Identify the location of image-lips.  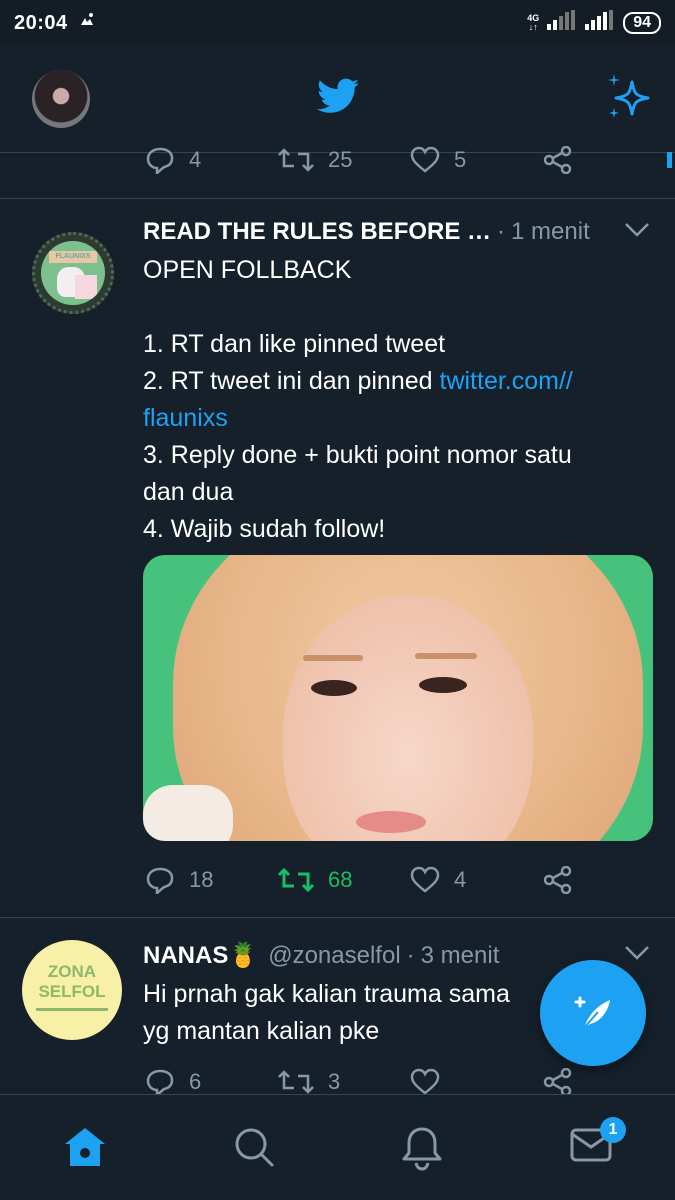
(391, 822).